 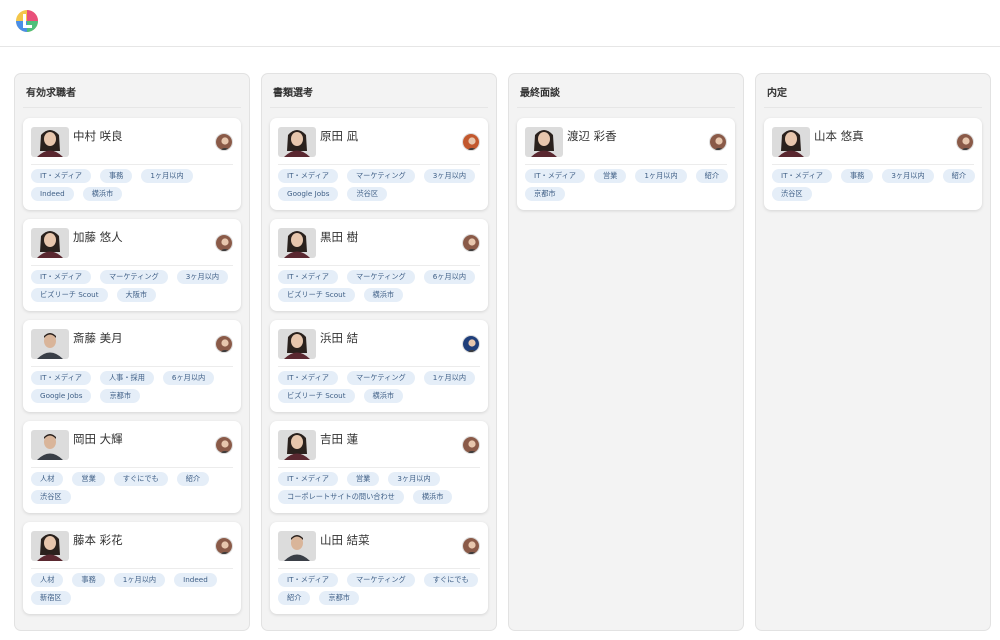 I want to click on candidate-card: 岡田 大輝 人材 営業 すぐにでも 紹介 渋谷区, so click(x=132, y=467).